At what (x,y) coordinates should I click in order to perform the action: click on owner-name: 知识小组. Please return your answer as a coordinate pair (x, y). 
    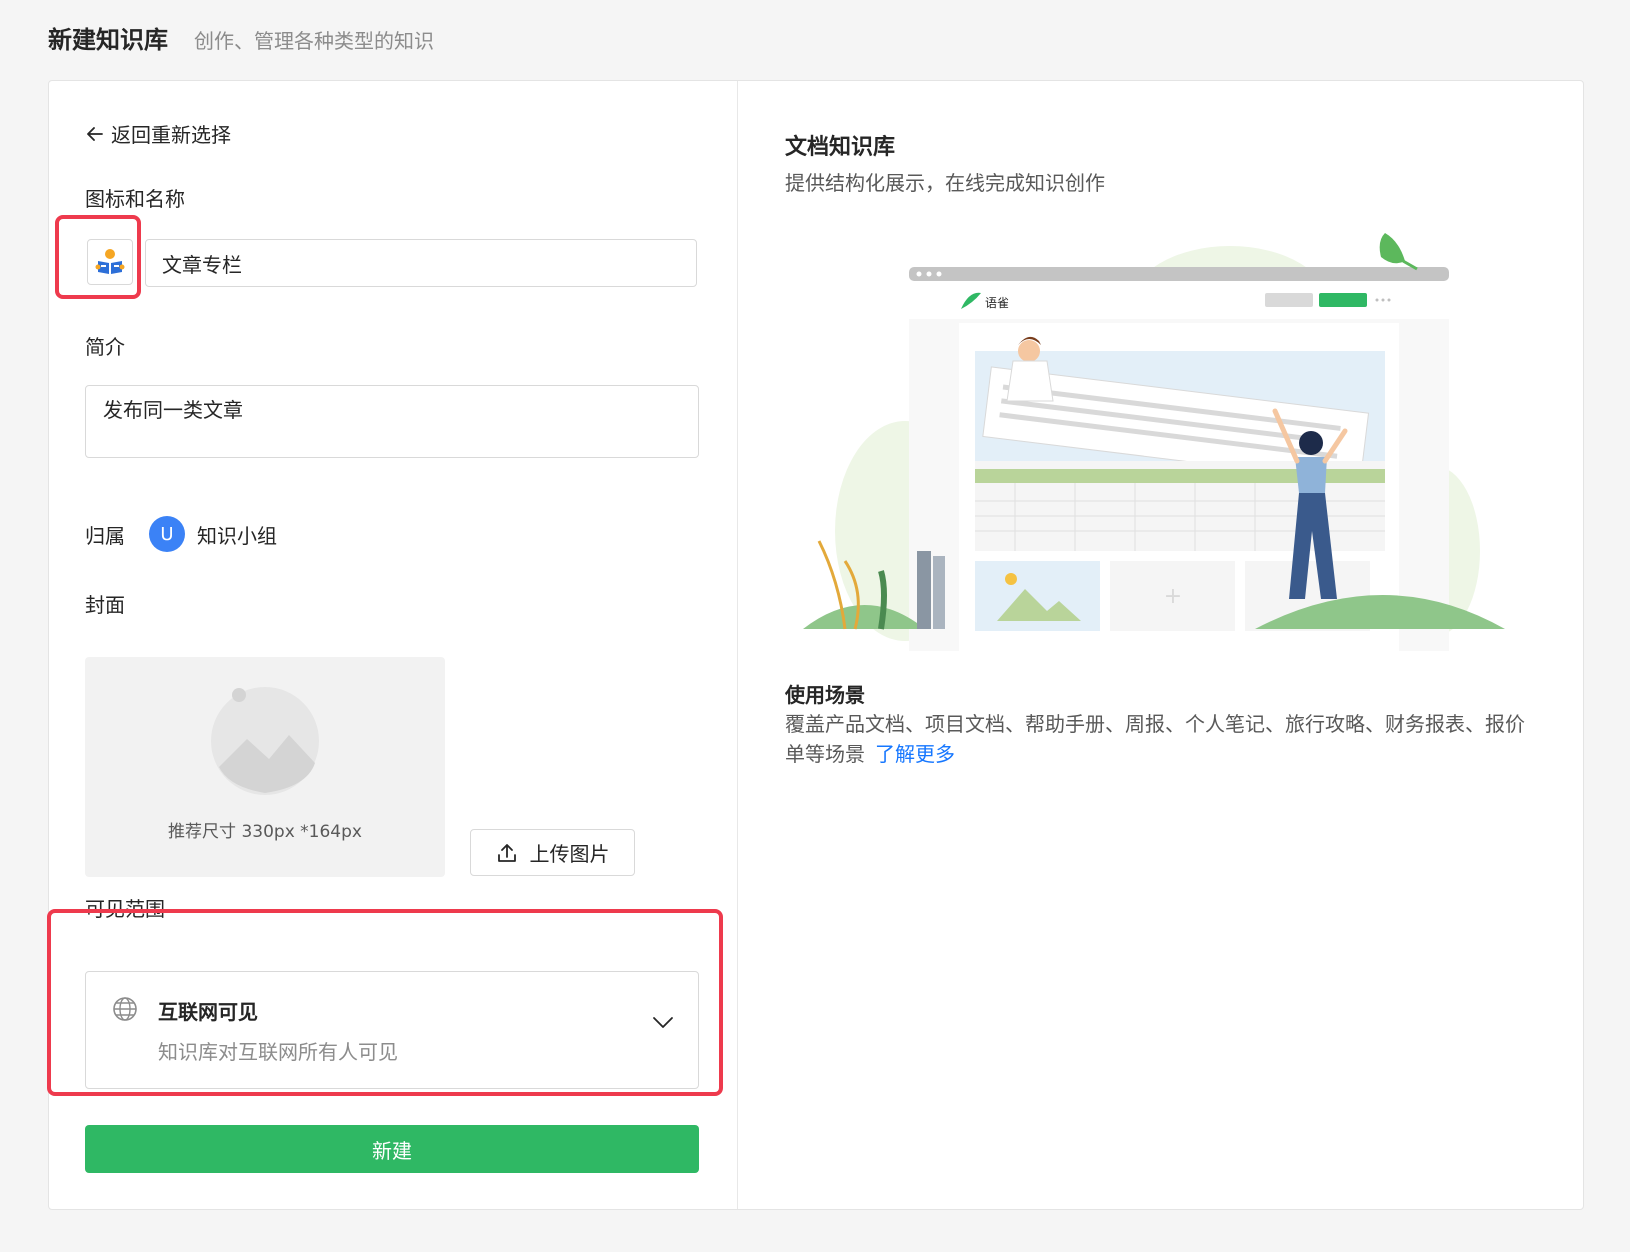
    Looking at the image, I should click on (237, 535).